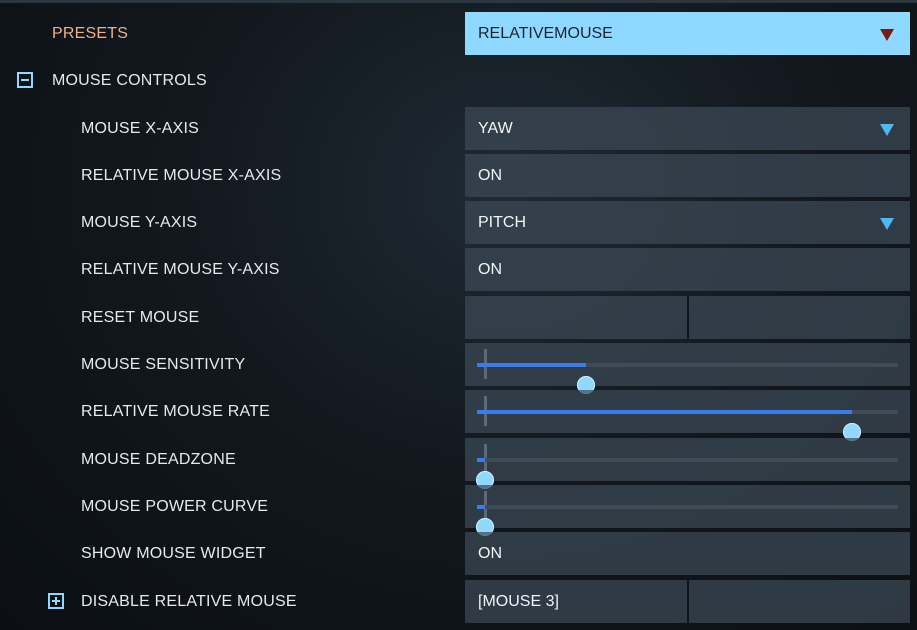 This screenshot has width=917, height=630. I want to click on plus-box-icon, so click(56, 601).